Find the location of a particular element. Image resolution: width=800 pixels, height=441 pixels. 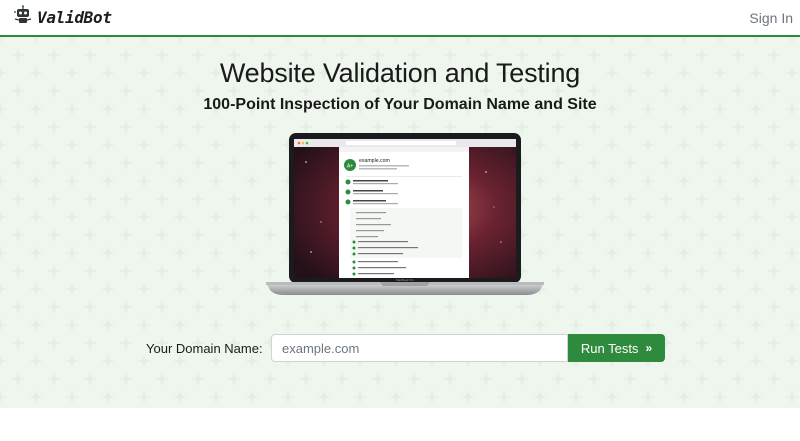

navbar: ValidBot Sign In is located at coordinates (400, 18).